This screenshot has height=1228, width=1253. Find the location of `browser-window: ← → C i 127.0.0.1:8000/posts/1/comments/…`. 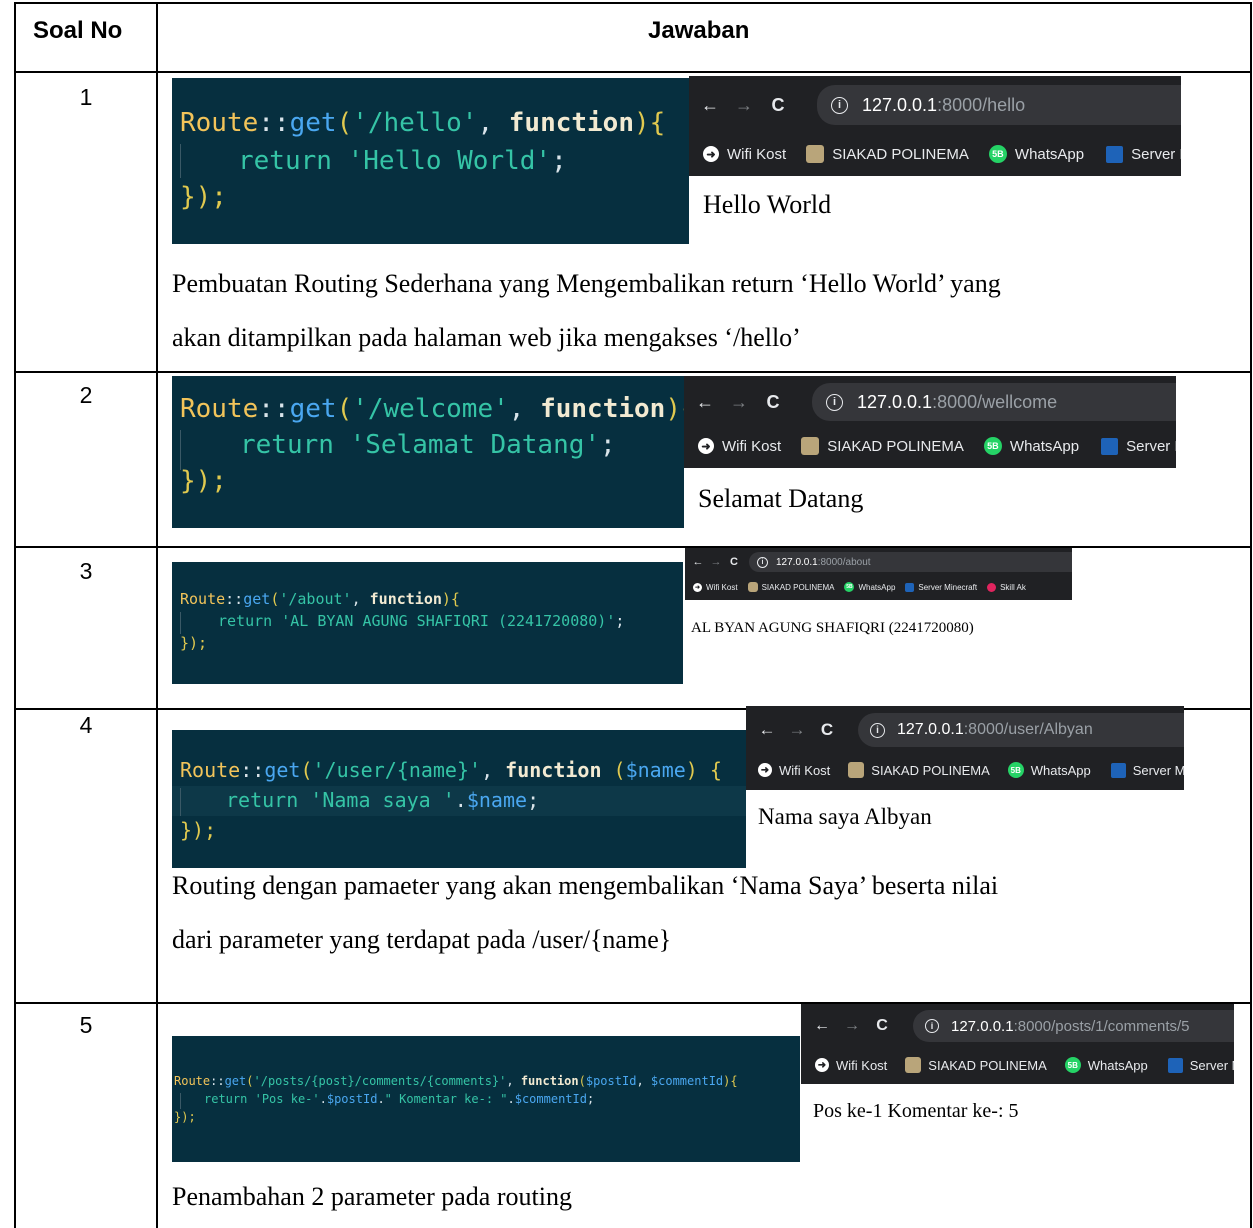

browser-window: ← → C i 127.0.0.1:8000/posts/1/comments/… is located at coordinates (1017, 1066).